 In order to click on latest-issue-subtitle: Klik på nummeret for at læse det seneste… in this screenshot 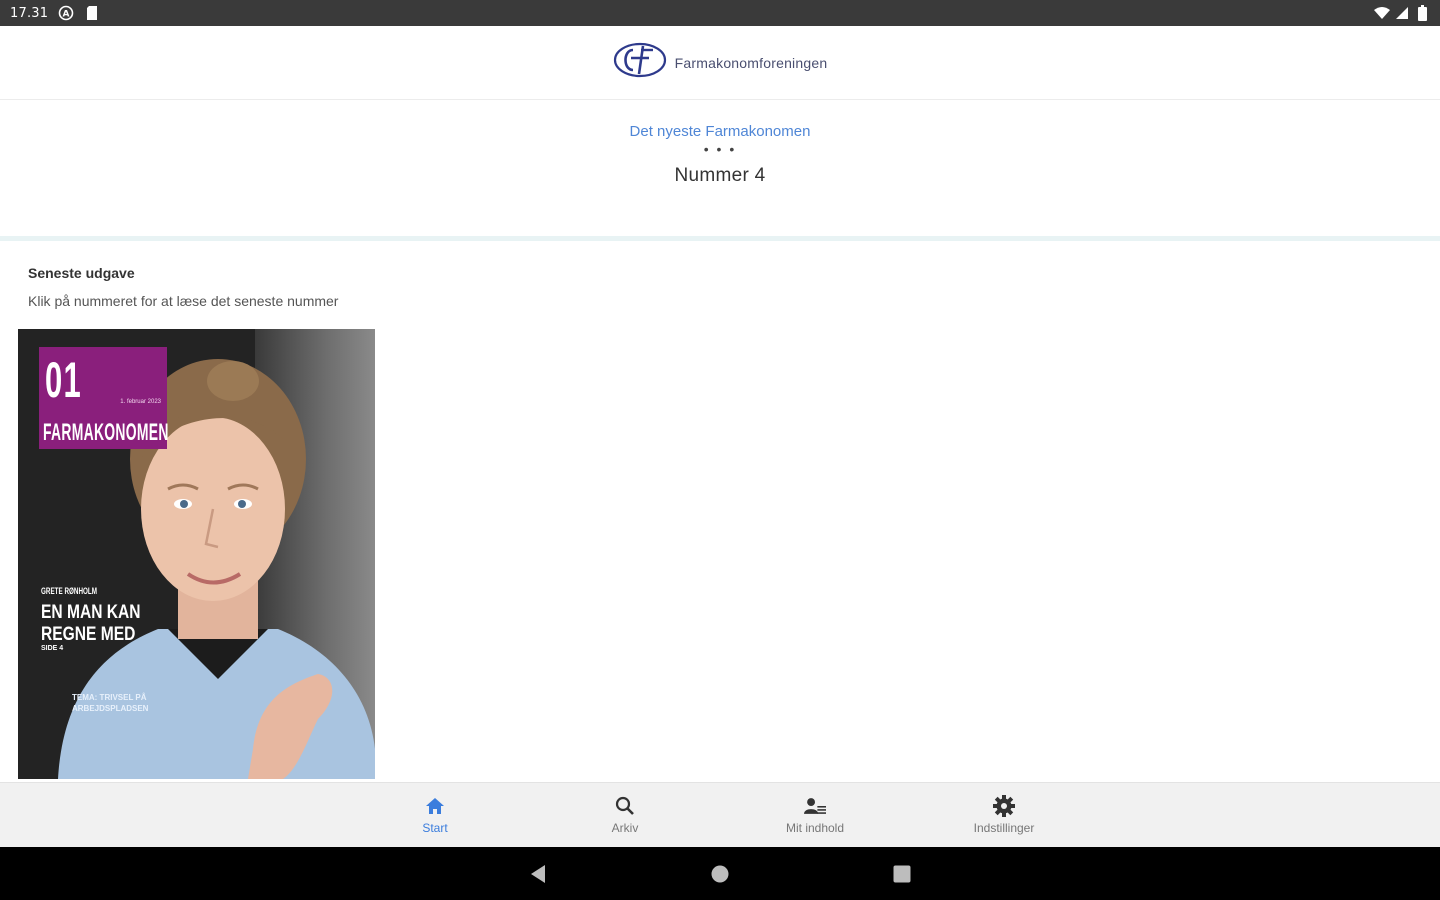, I will do `click(183, 301)`.